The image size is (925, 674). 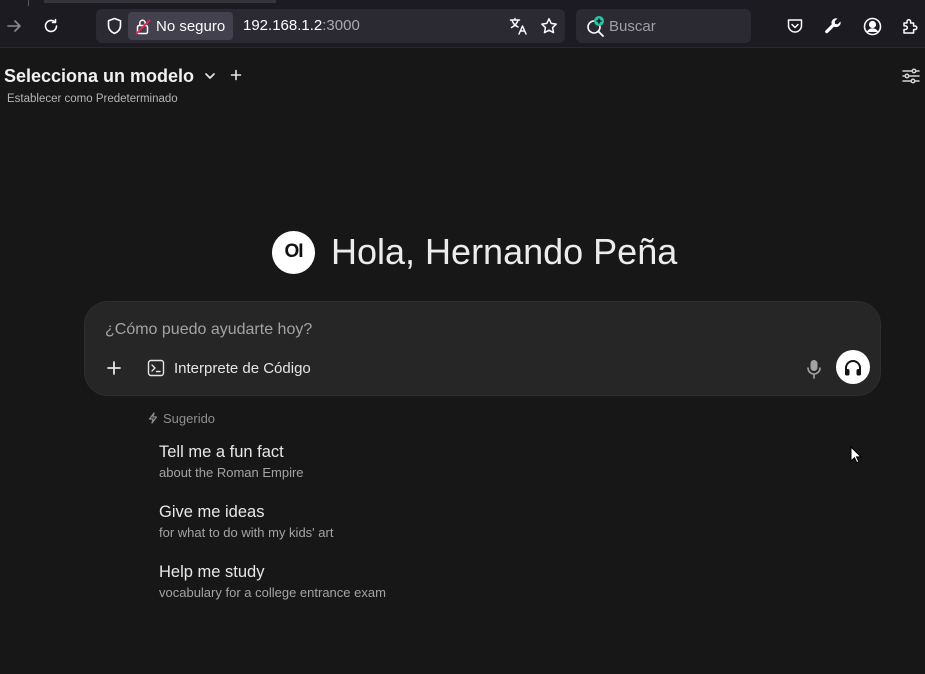 What do you see at coordinates (596, 26) in the screenshot?
I see `search-engine-icon` at bounding box center [596, 26].